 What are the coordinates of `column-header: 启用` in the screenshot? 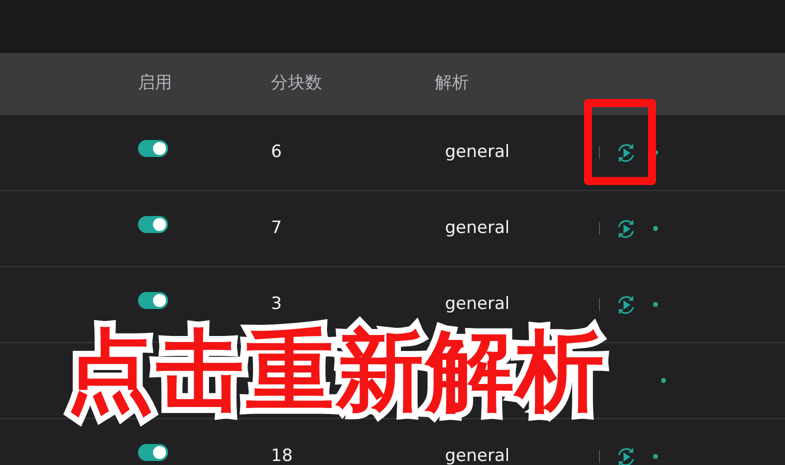 It's located at (155, 84).